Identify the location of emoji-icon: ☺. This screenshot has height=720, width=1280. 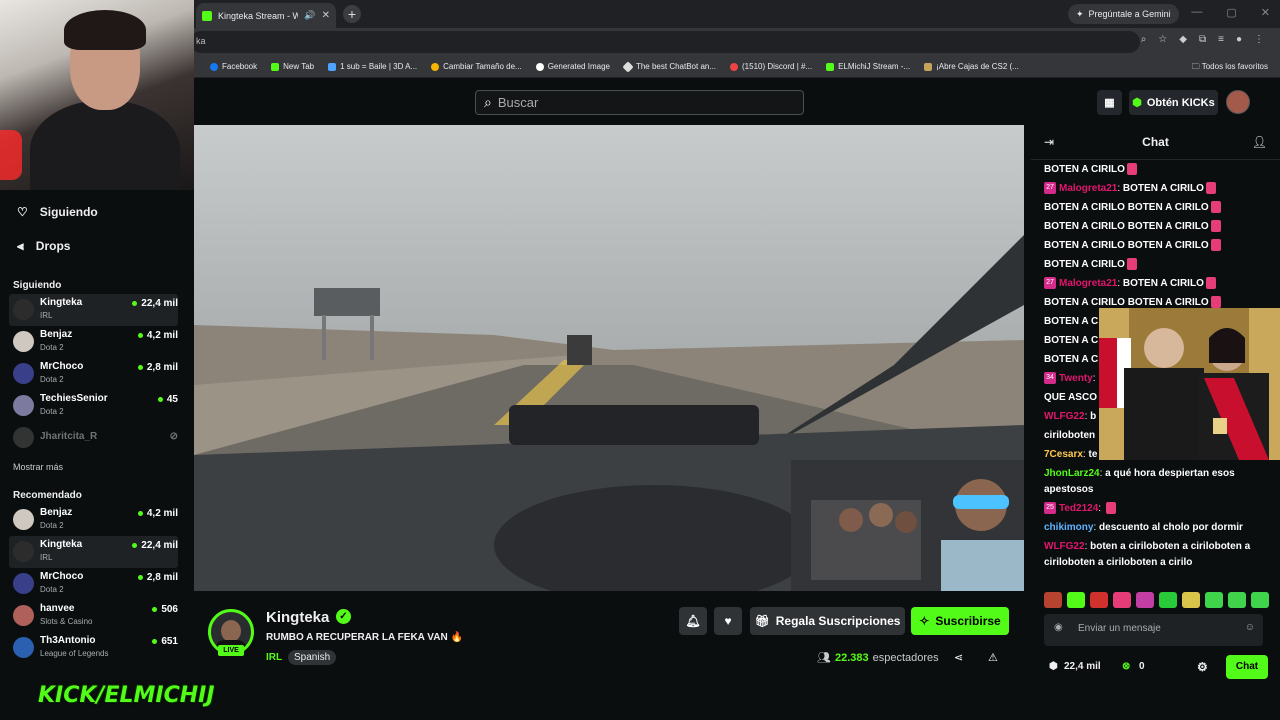
(1250, 627).